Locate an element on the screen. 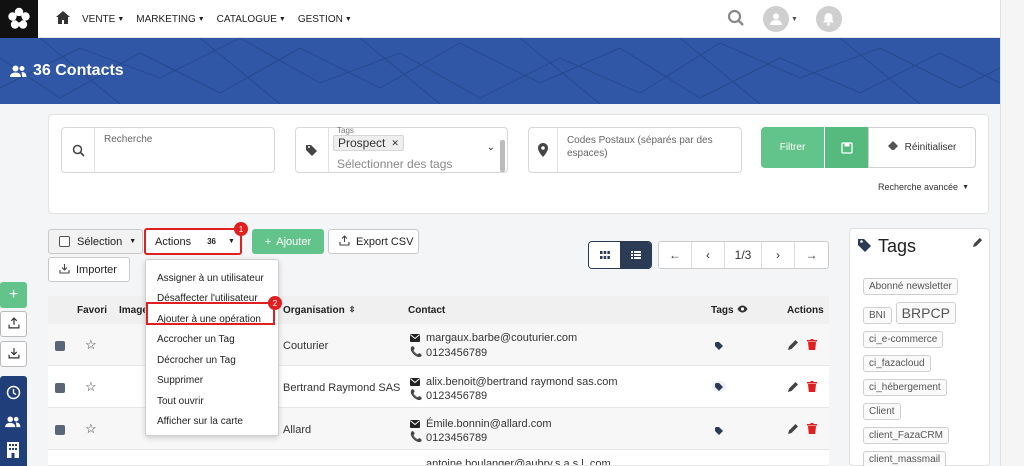 This screenshot has width=1024, height=466. home-icon is located at coordinates (63, 19).